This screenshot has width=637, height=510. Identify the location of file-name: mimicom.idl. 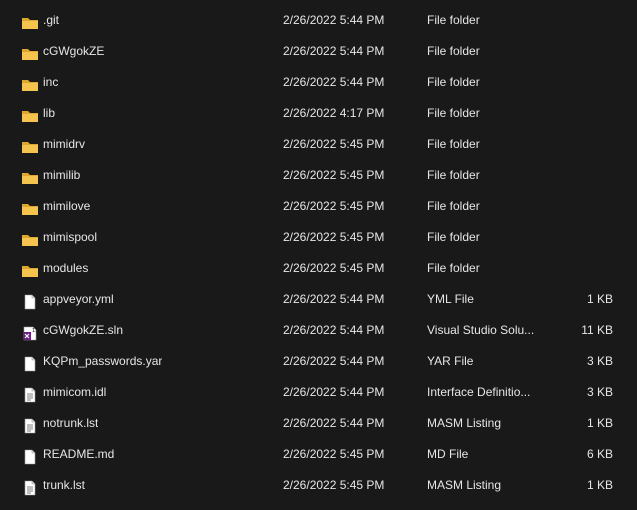
(75, 392).